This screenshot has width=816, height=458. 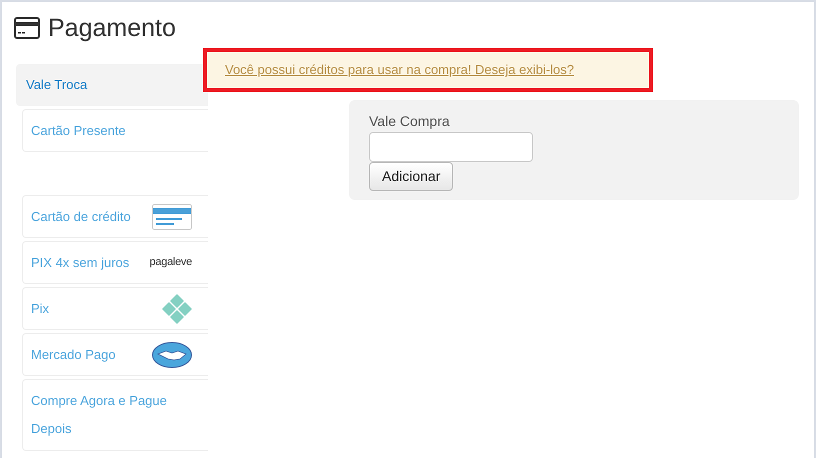 What do you see at coordinates (409, 121) in the screenshot?
I see `field-label: Vale Compra` at bounding box center [409, 121].